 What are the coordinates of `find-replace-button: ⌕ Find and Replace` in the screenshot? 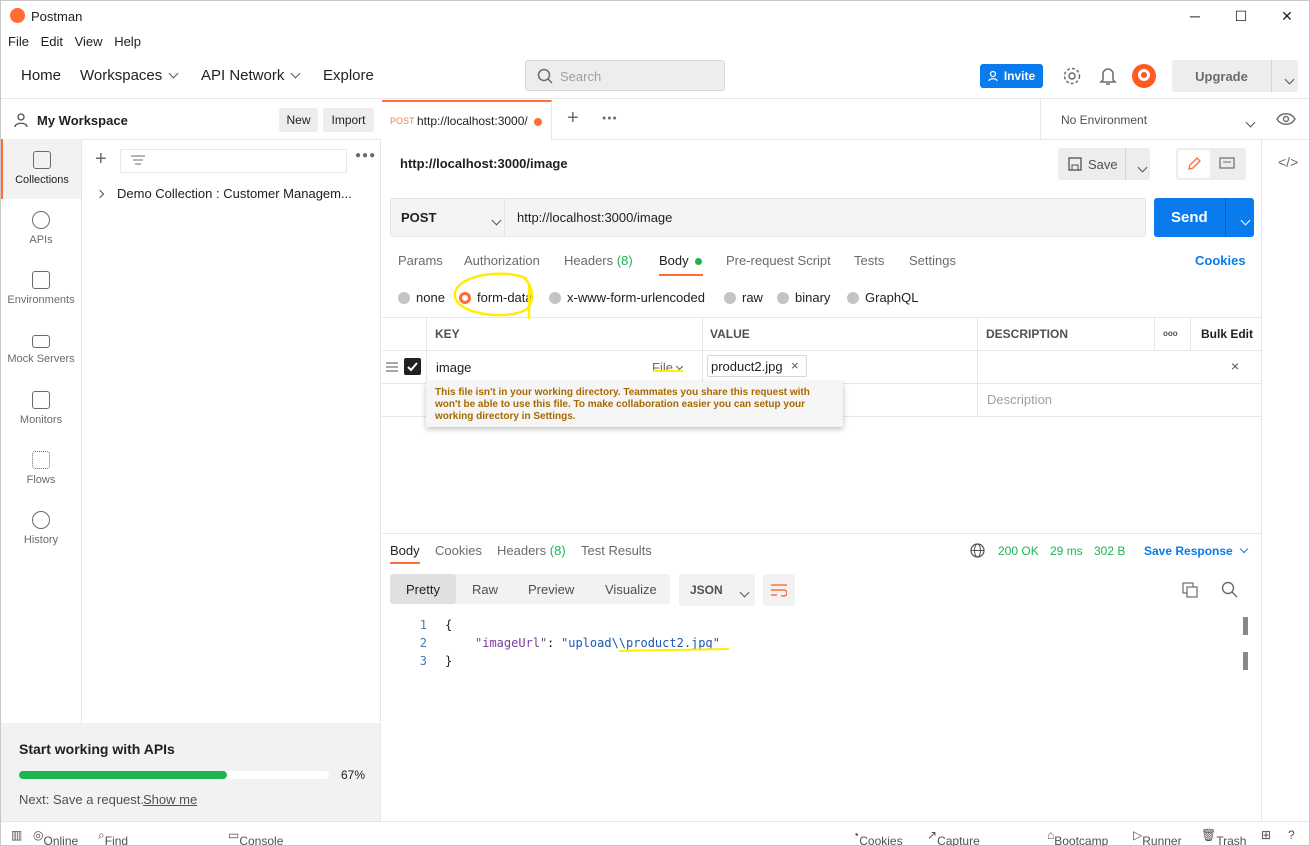 It's located at (113, 837).